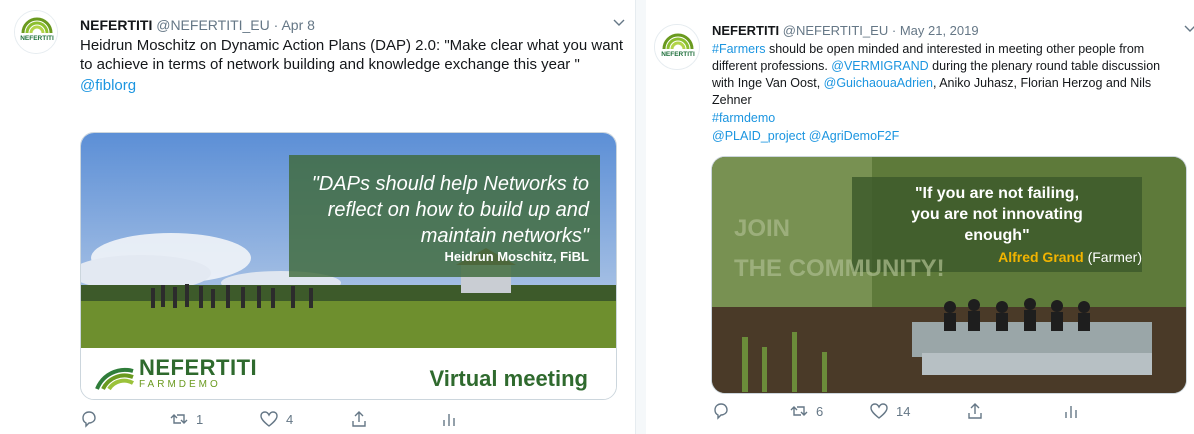  What do you see at coordinates (114, 379) in the screenshot?
I see `farmdemo-arcs-icon` at bounding box center [114, 379].